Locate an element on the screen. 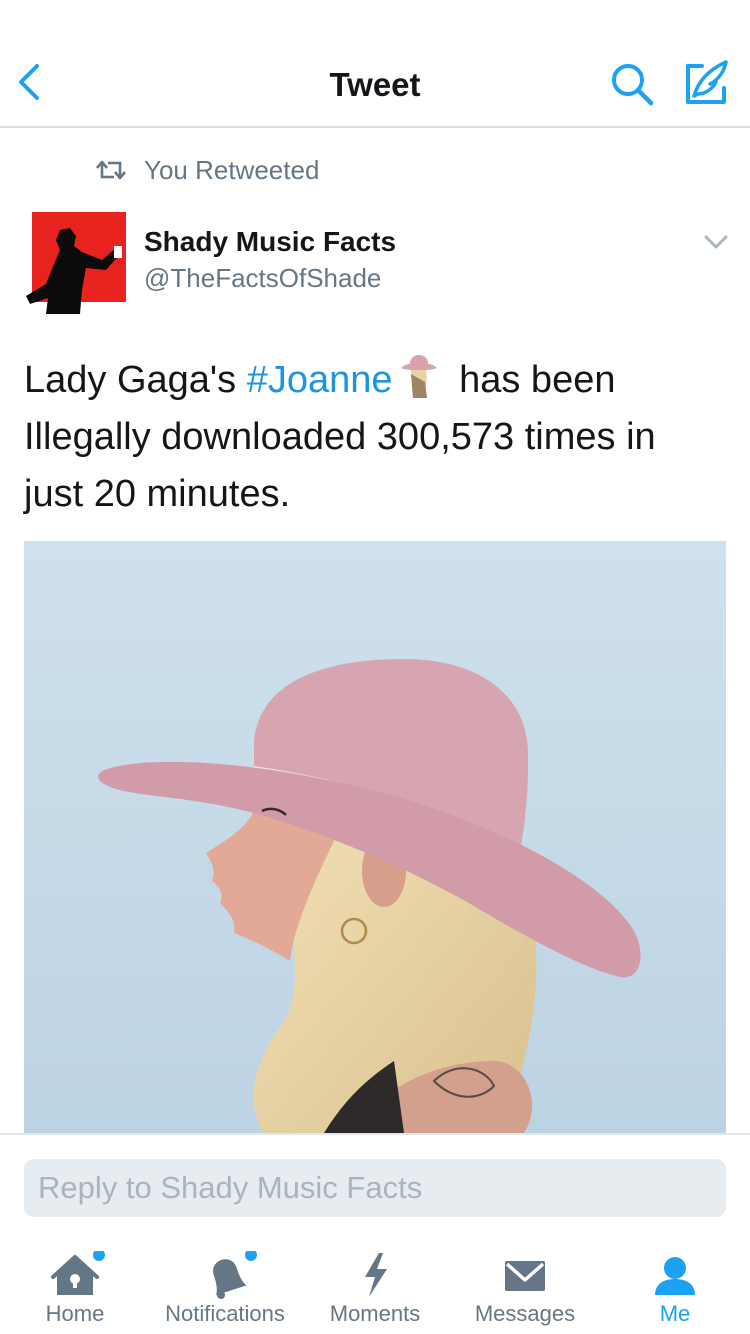 Image resolution: width=750 pixels, height=1334 pixels. retweet-icon is located at coordinates (111, 170).